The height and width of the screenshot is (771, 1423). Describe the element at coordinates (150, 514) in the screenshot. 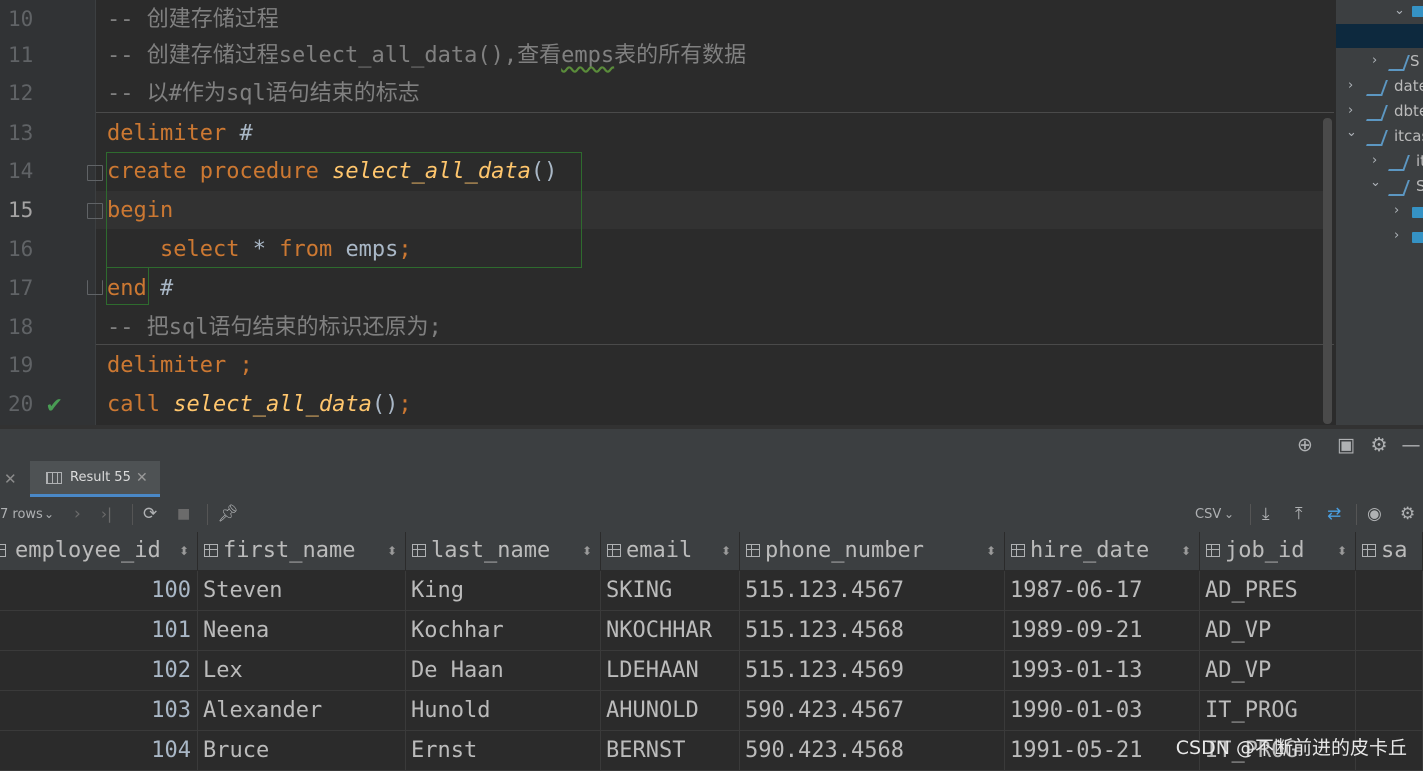

I see `refresh-icon: ⟳` at that location.